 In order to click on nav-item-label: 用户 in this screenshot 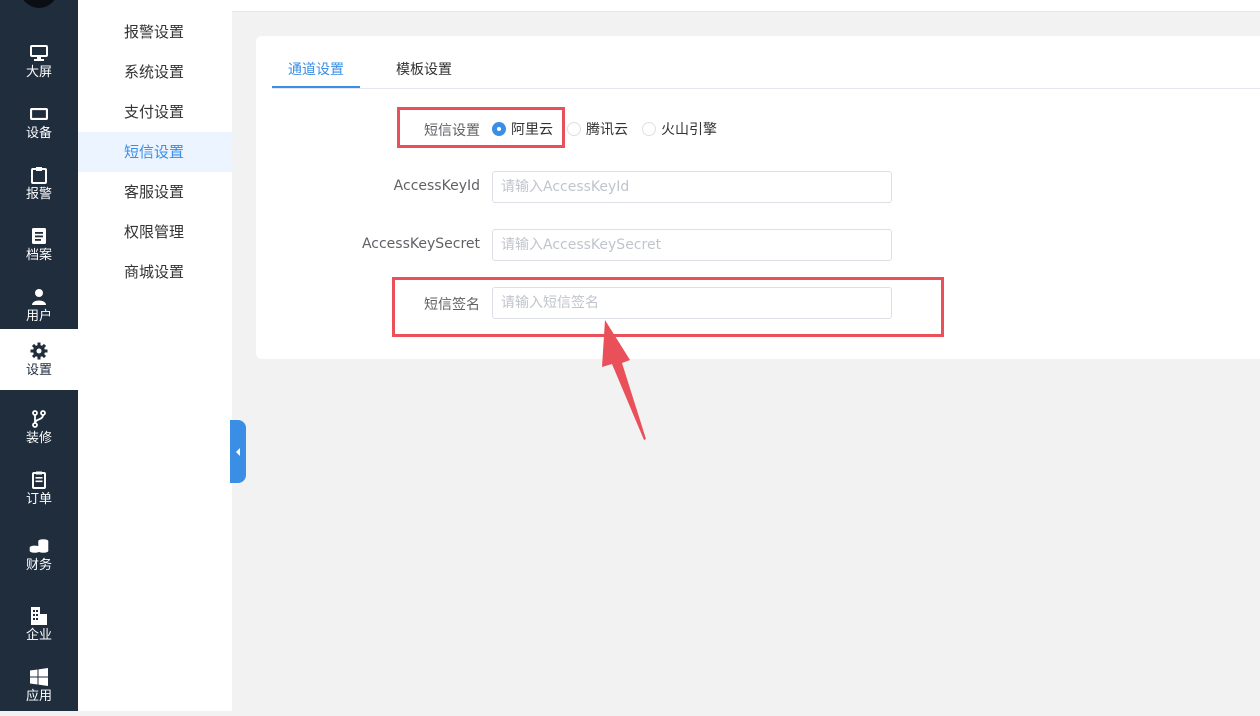, I will do `click(38, 316)`.